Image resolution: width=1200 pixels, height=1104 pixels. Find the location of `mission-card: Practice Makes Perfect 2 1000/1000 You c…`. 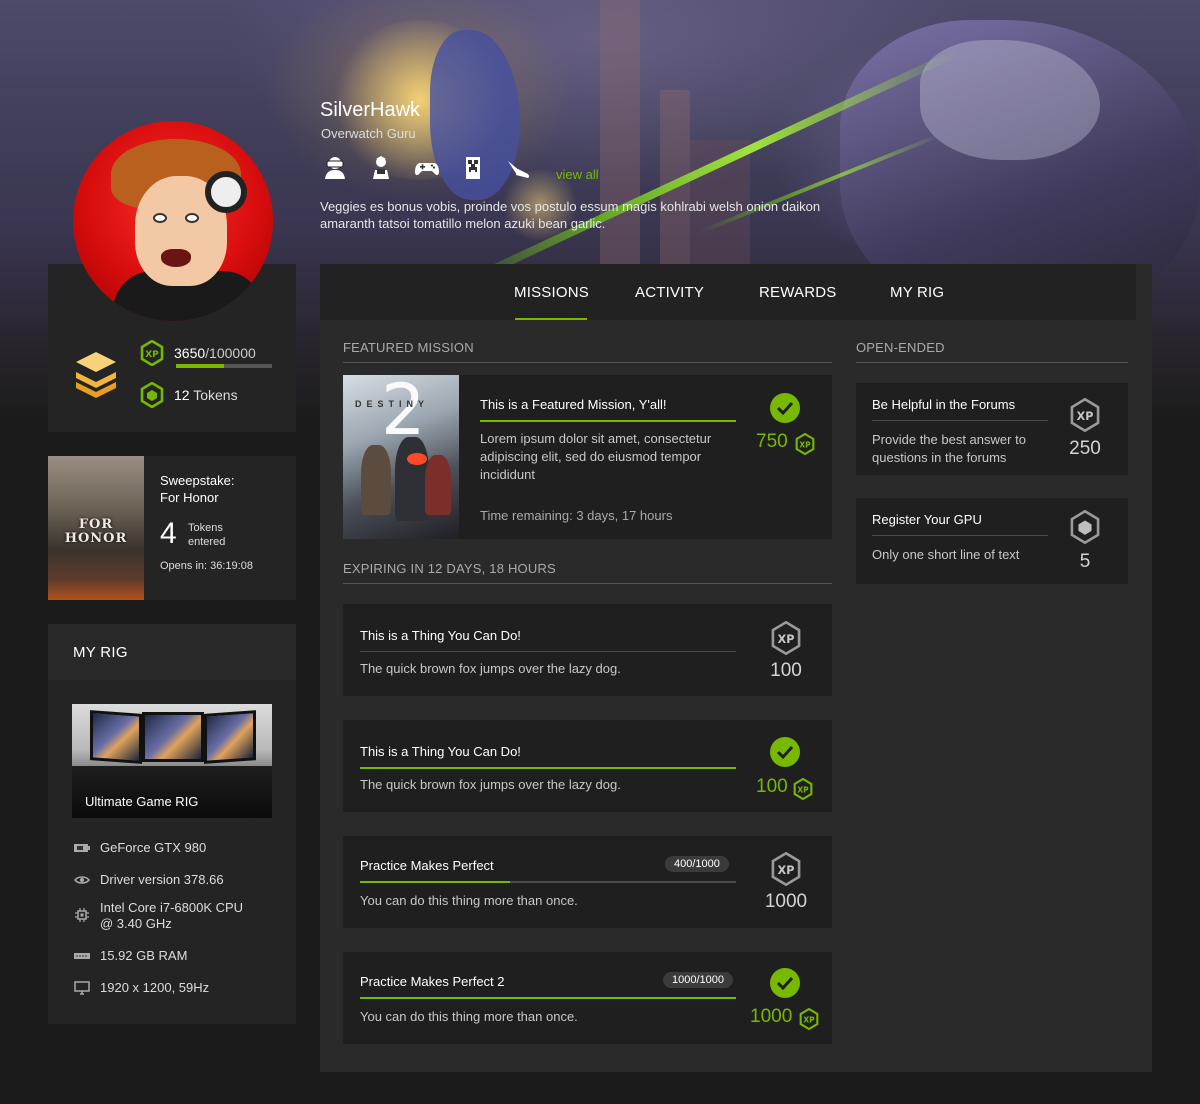

mission-card: Practice Makes Perfect 2 1000/1000 You c… is located at coordinates (587, 998).